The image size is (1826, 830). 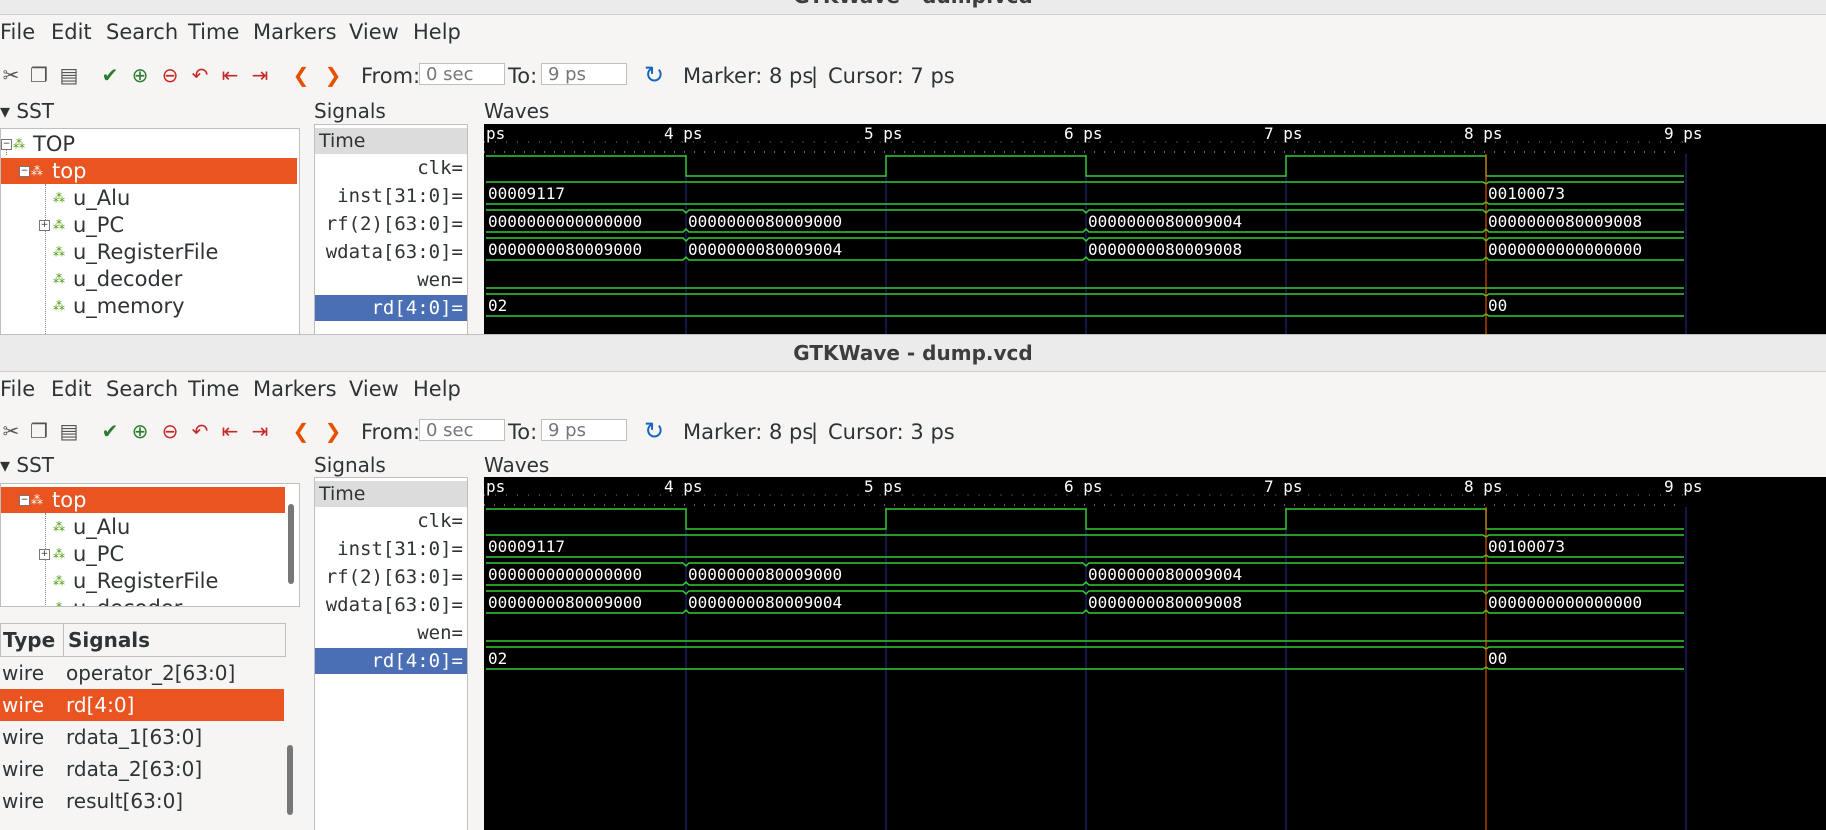 I want to click on menubar: File Edit Search Time Markers View Help, so click(x=913, y=388).